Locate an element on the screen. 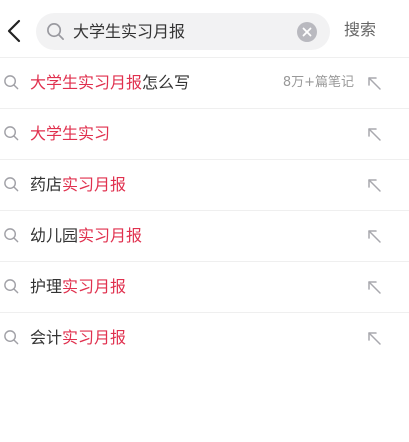 The width and height of the screenshot is (409, 442). back-button is located at coordinates (14, 31).